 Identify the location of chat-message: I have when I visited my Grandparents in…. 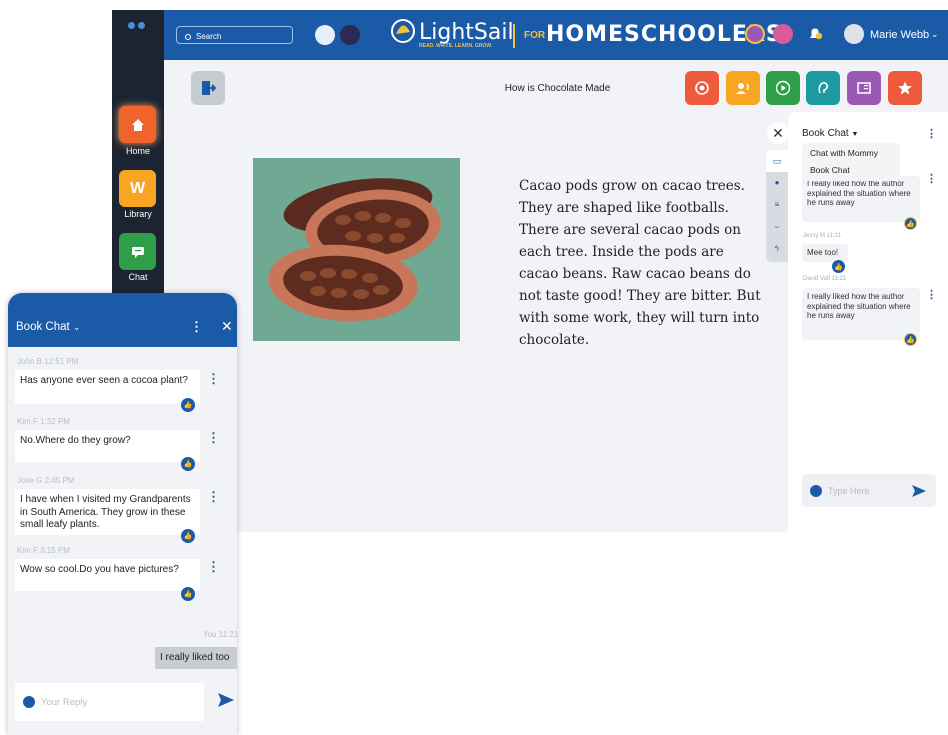
(107, 512).